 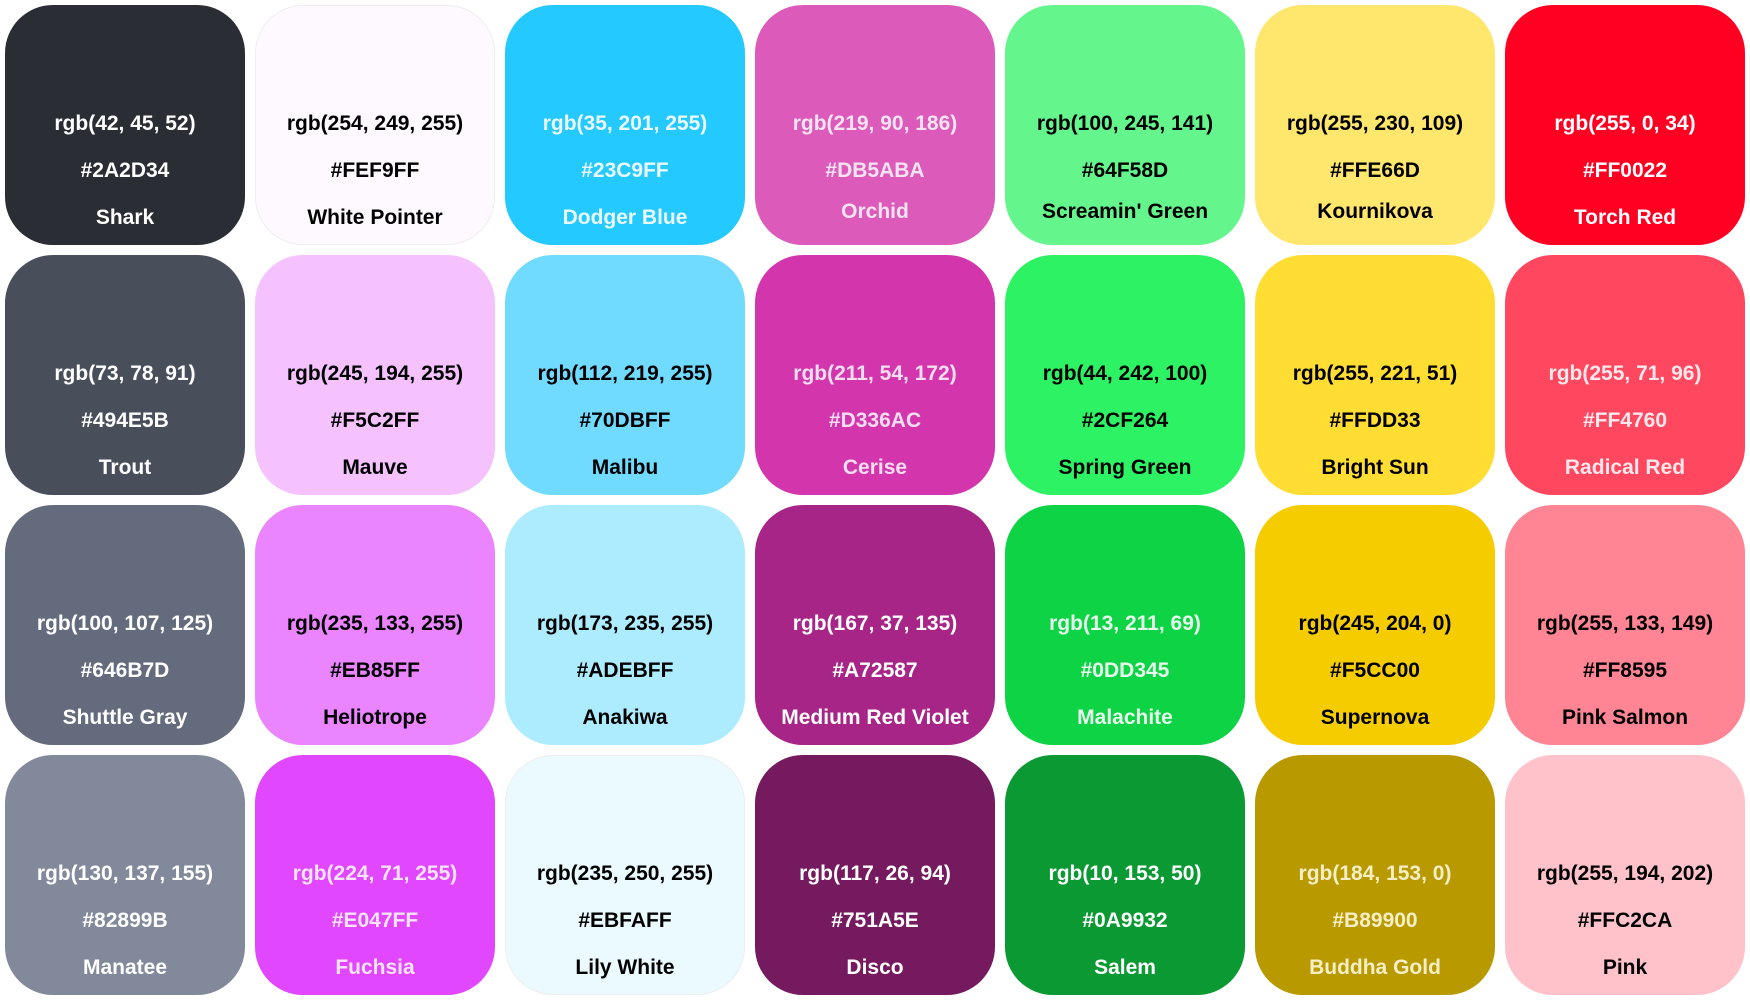 I want to click on rgb-value: rgb(255, 71, 96), so click(x=1625, y=373).